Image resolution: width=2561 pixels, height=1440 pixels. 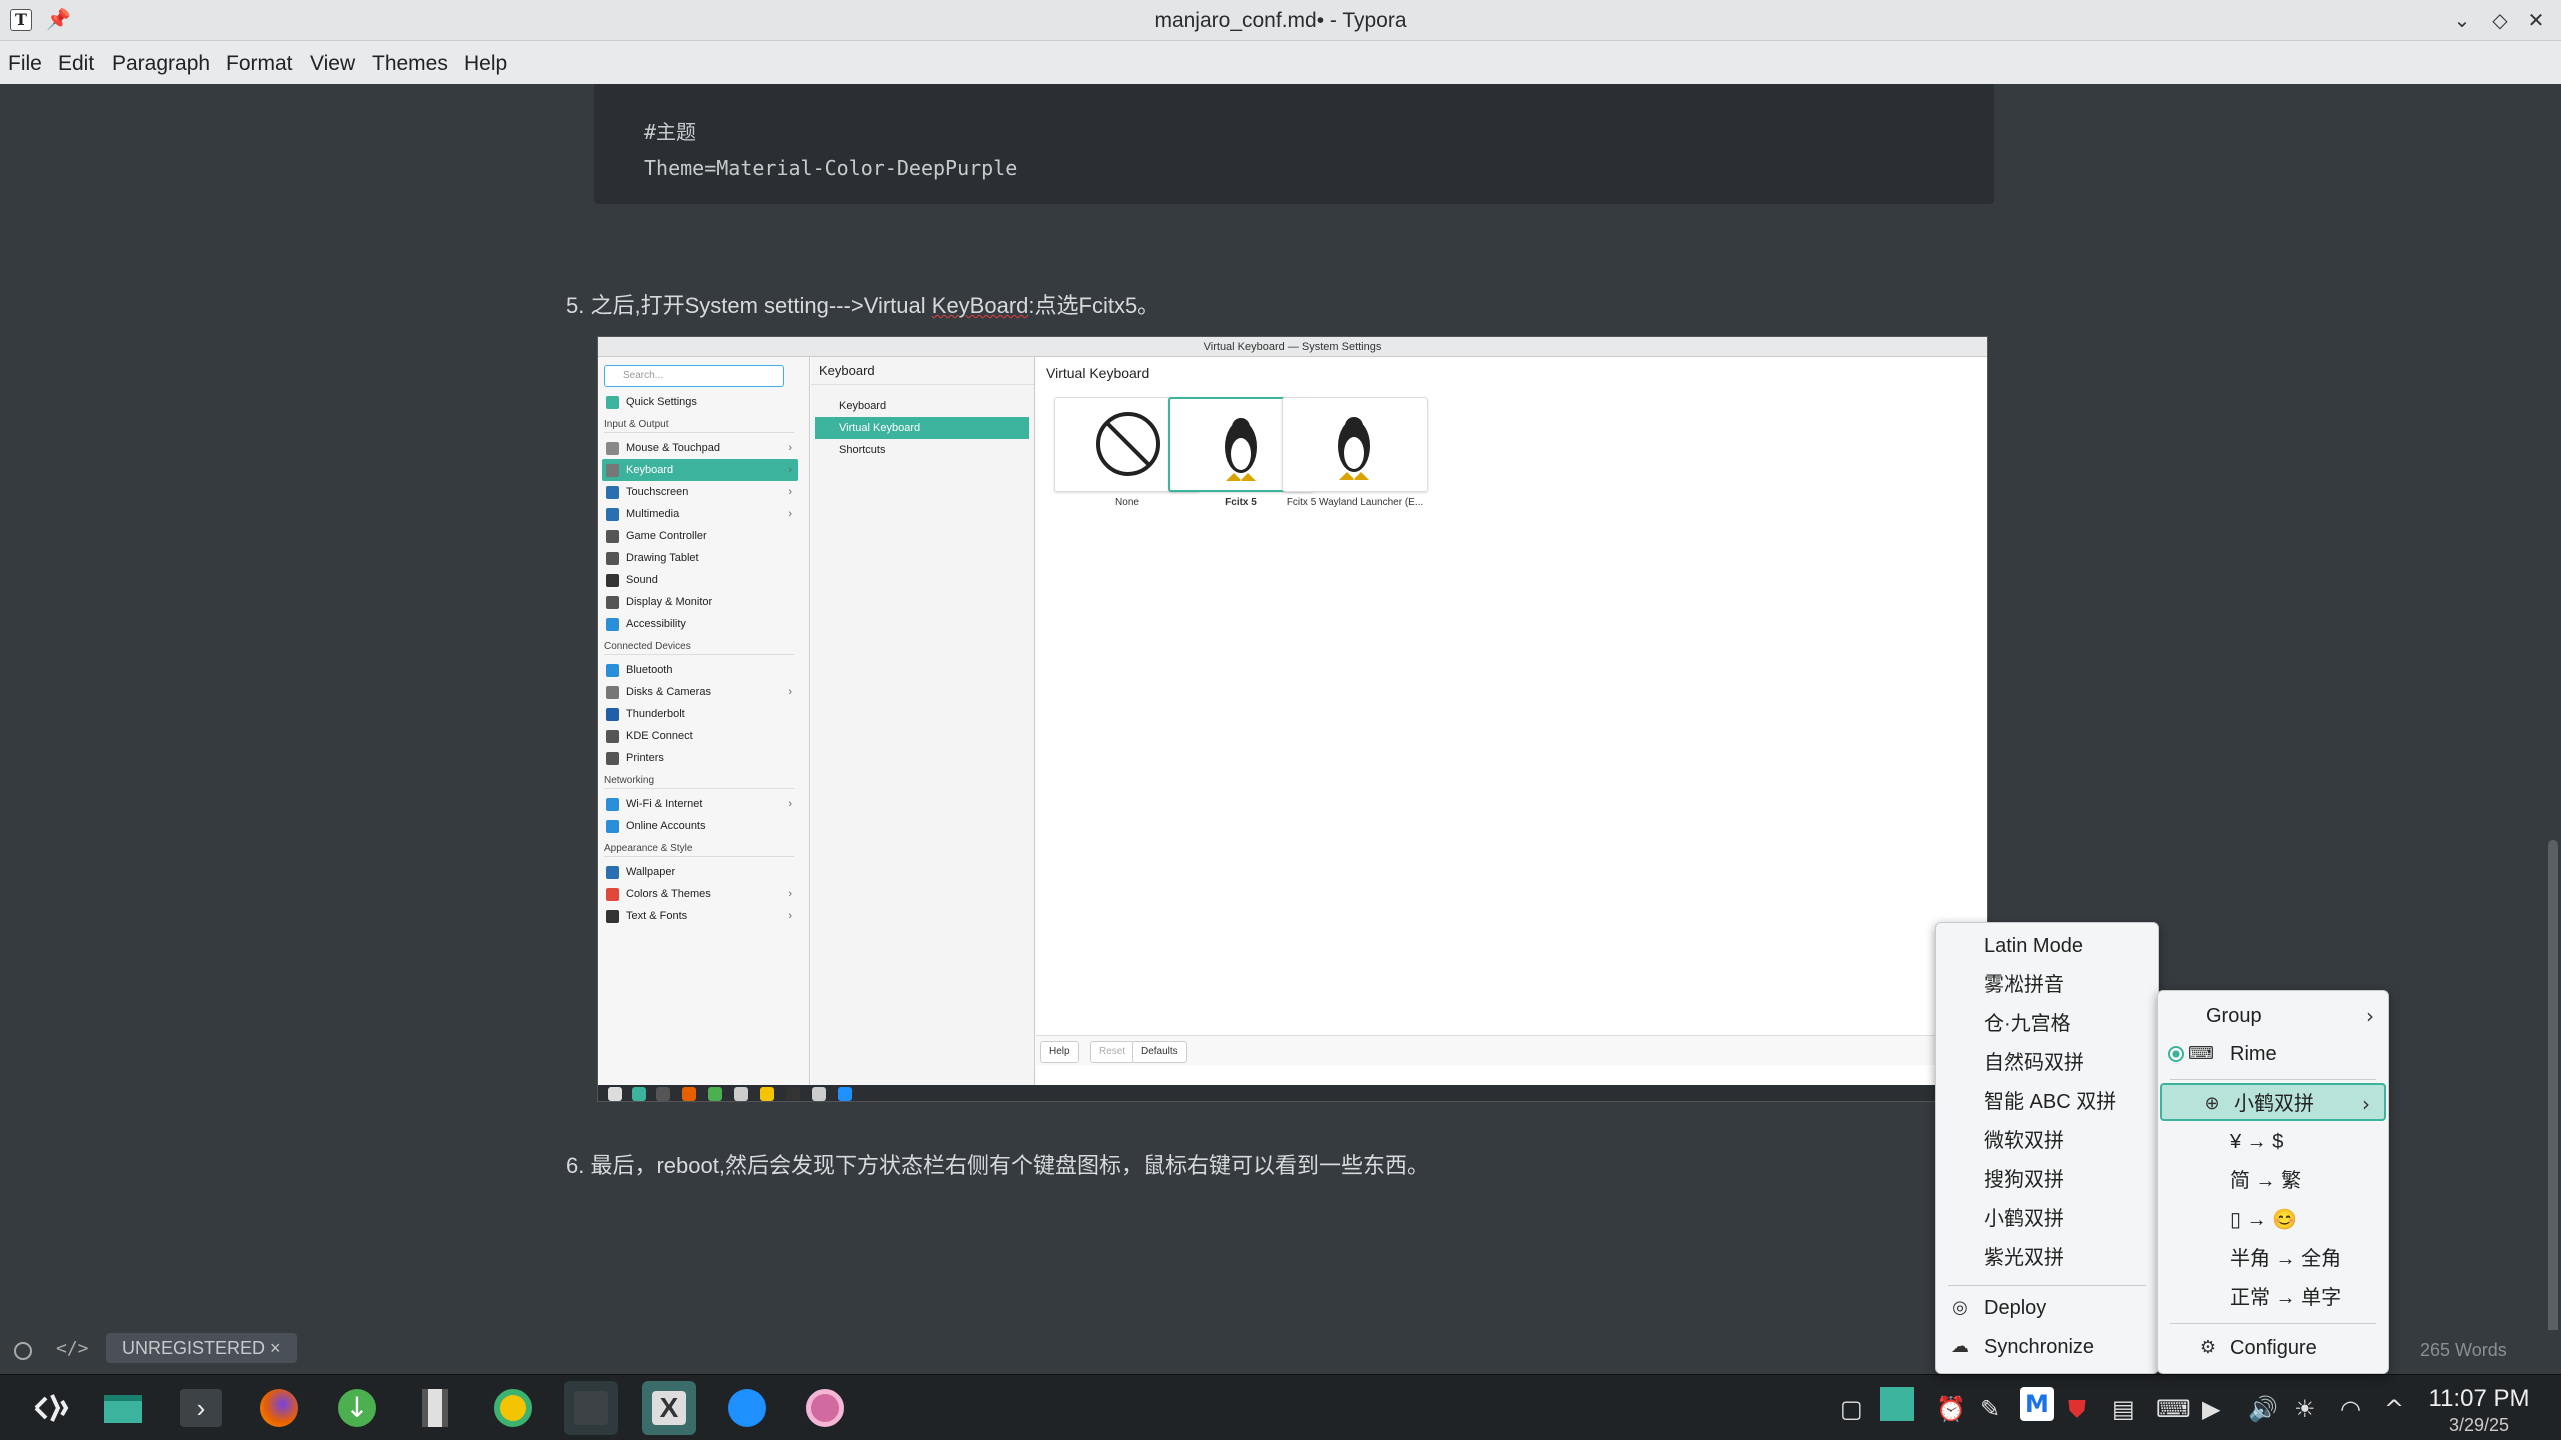 What do you see at coordinates (357, 1408) in the screenshot?
I see `download-manager-icon: ↓` at bounding box center [357, 1408].